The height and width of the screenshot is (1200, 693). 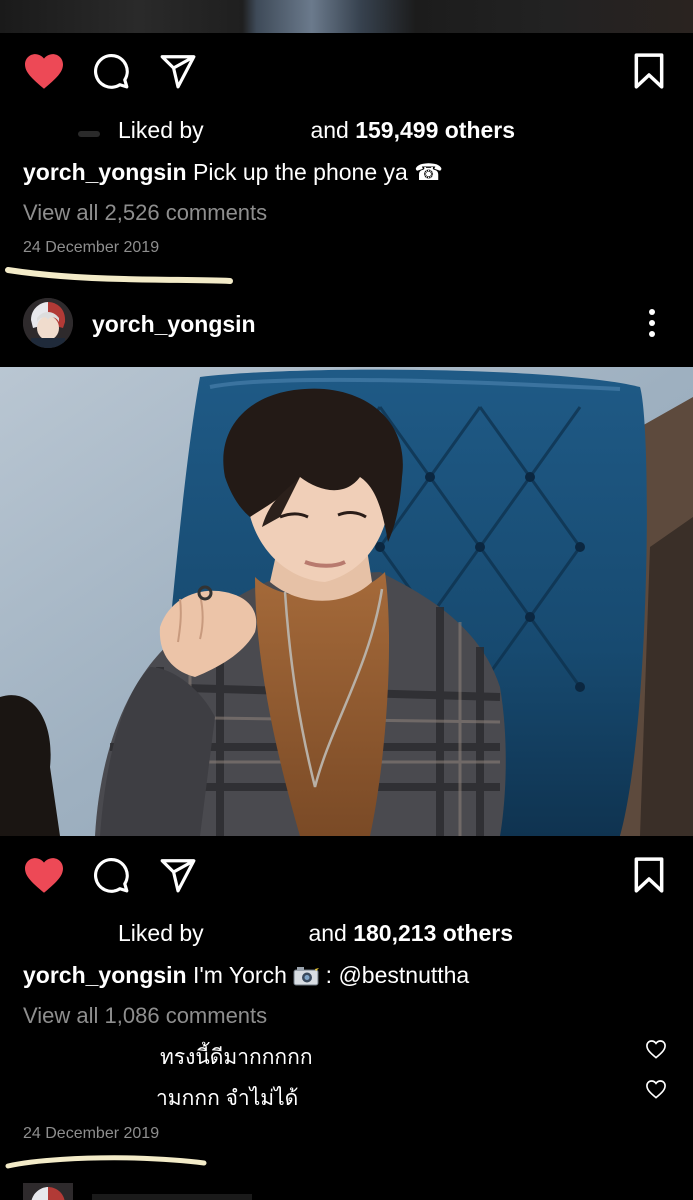 What do you see at coordinates (435, 130) in the screenshot?
I see `likes-count: 159,499 others` at bounding box center [435, 130].